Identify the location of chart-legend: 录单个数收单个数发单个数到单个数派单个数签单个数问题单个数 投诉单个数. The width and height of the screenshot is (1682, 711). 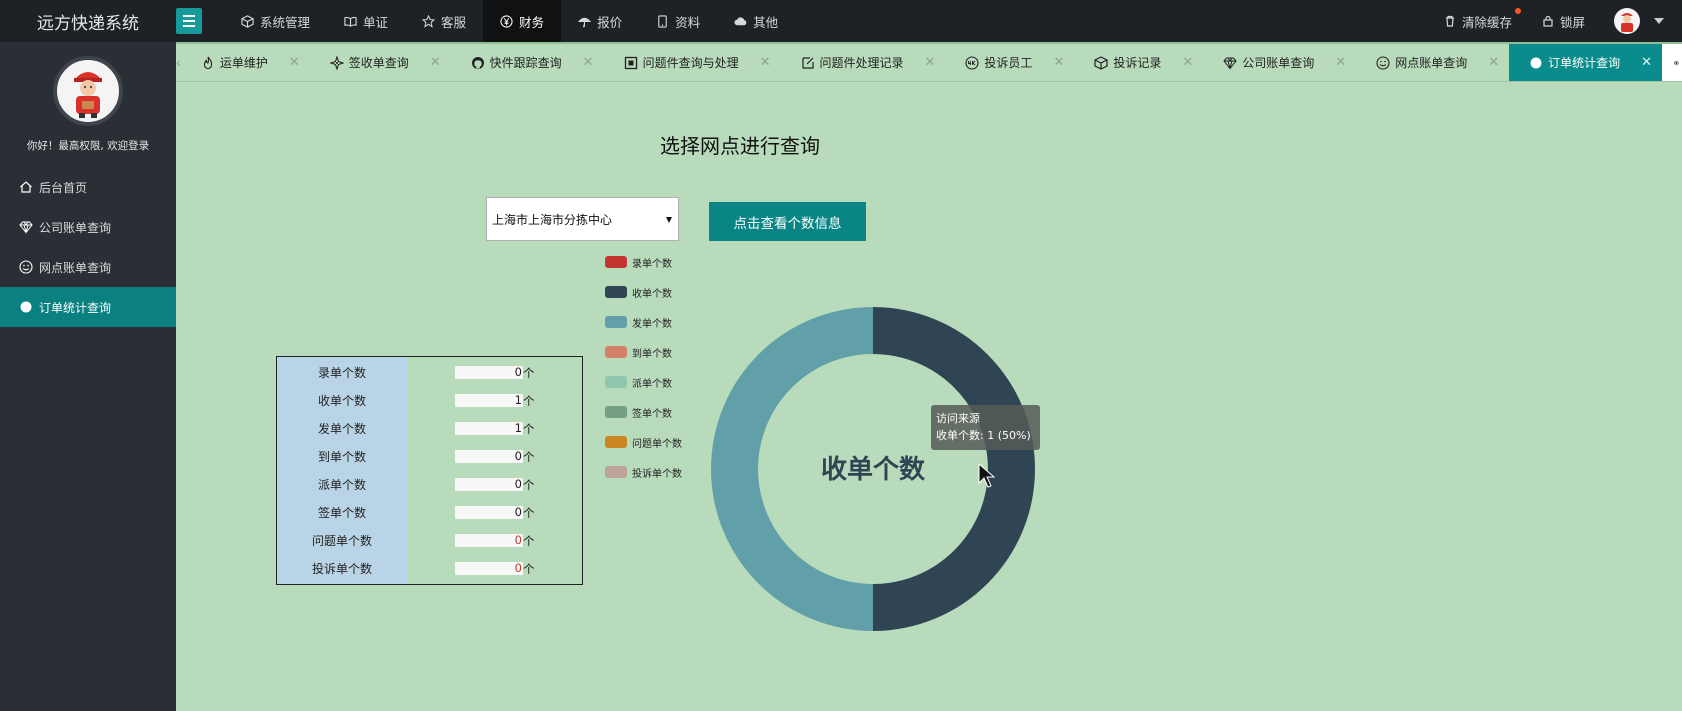
(643, 367).